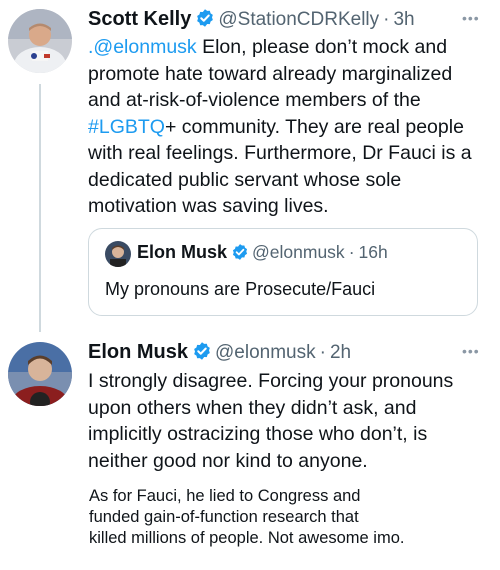 The width and height of the screenshot is (500, 570). I want to click on tweet2-more-options-icon: •••, so click(471, 351).